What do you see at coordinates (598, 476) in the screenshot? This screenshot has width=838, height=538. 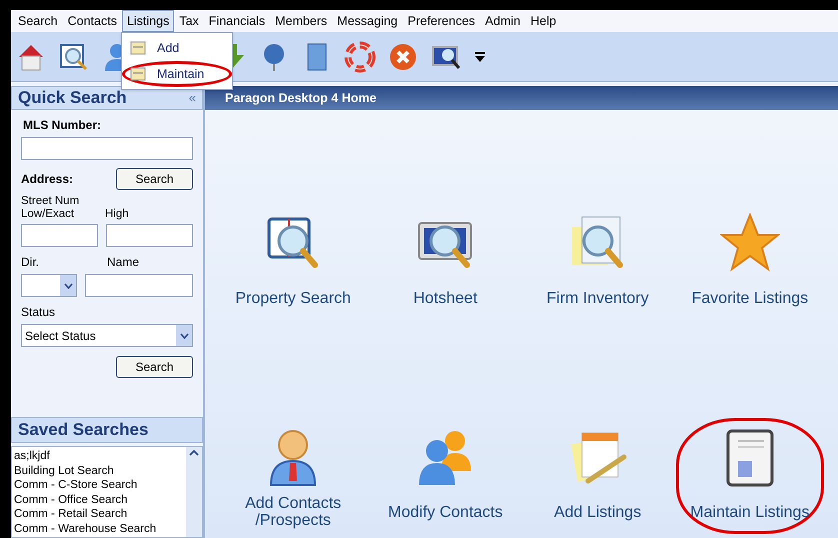 I see `home-tile: Add Listings` at bounding box center [598, 476].